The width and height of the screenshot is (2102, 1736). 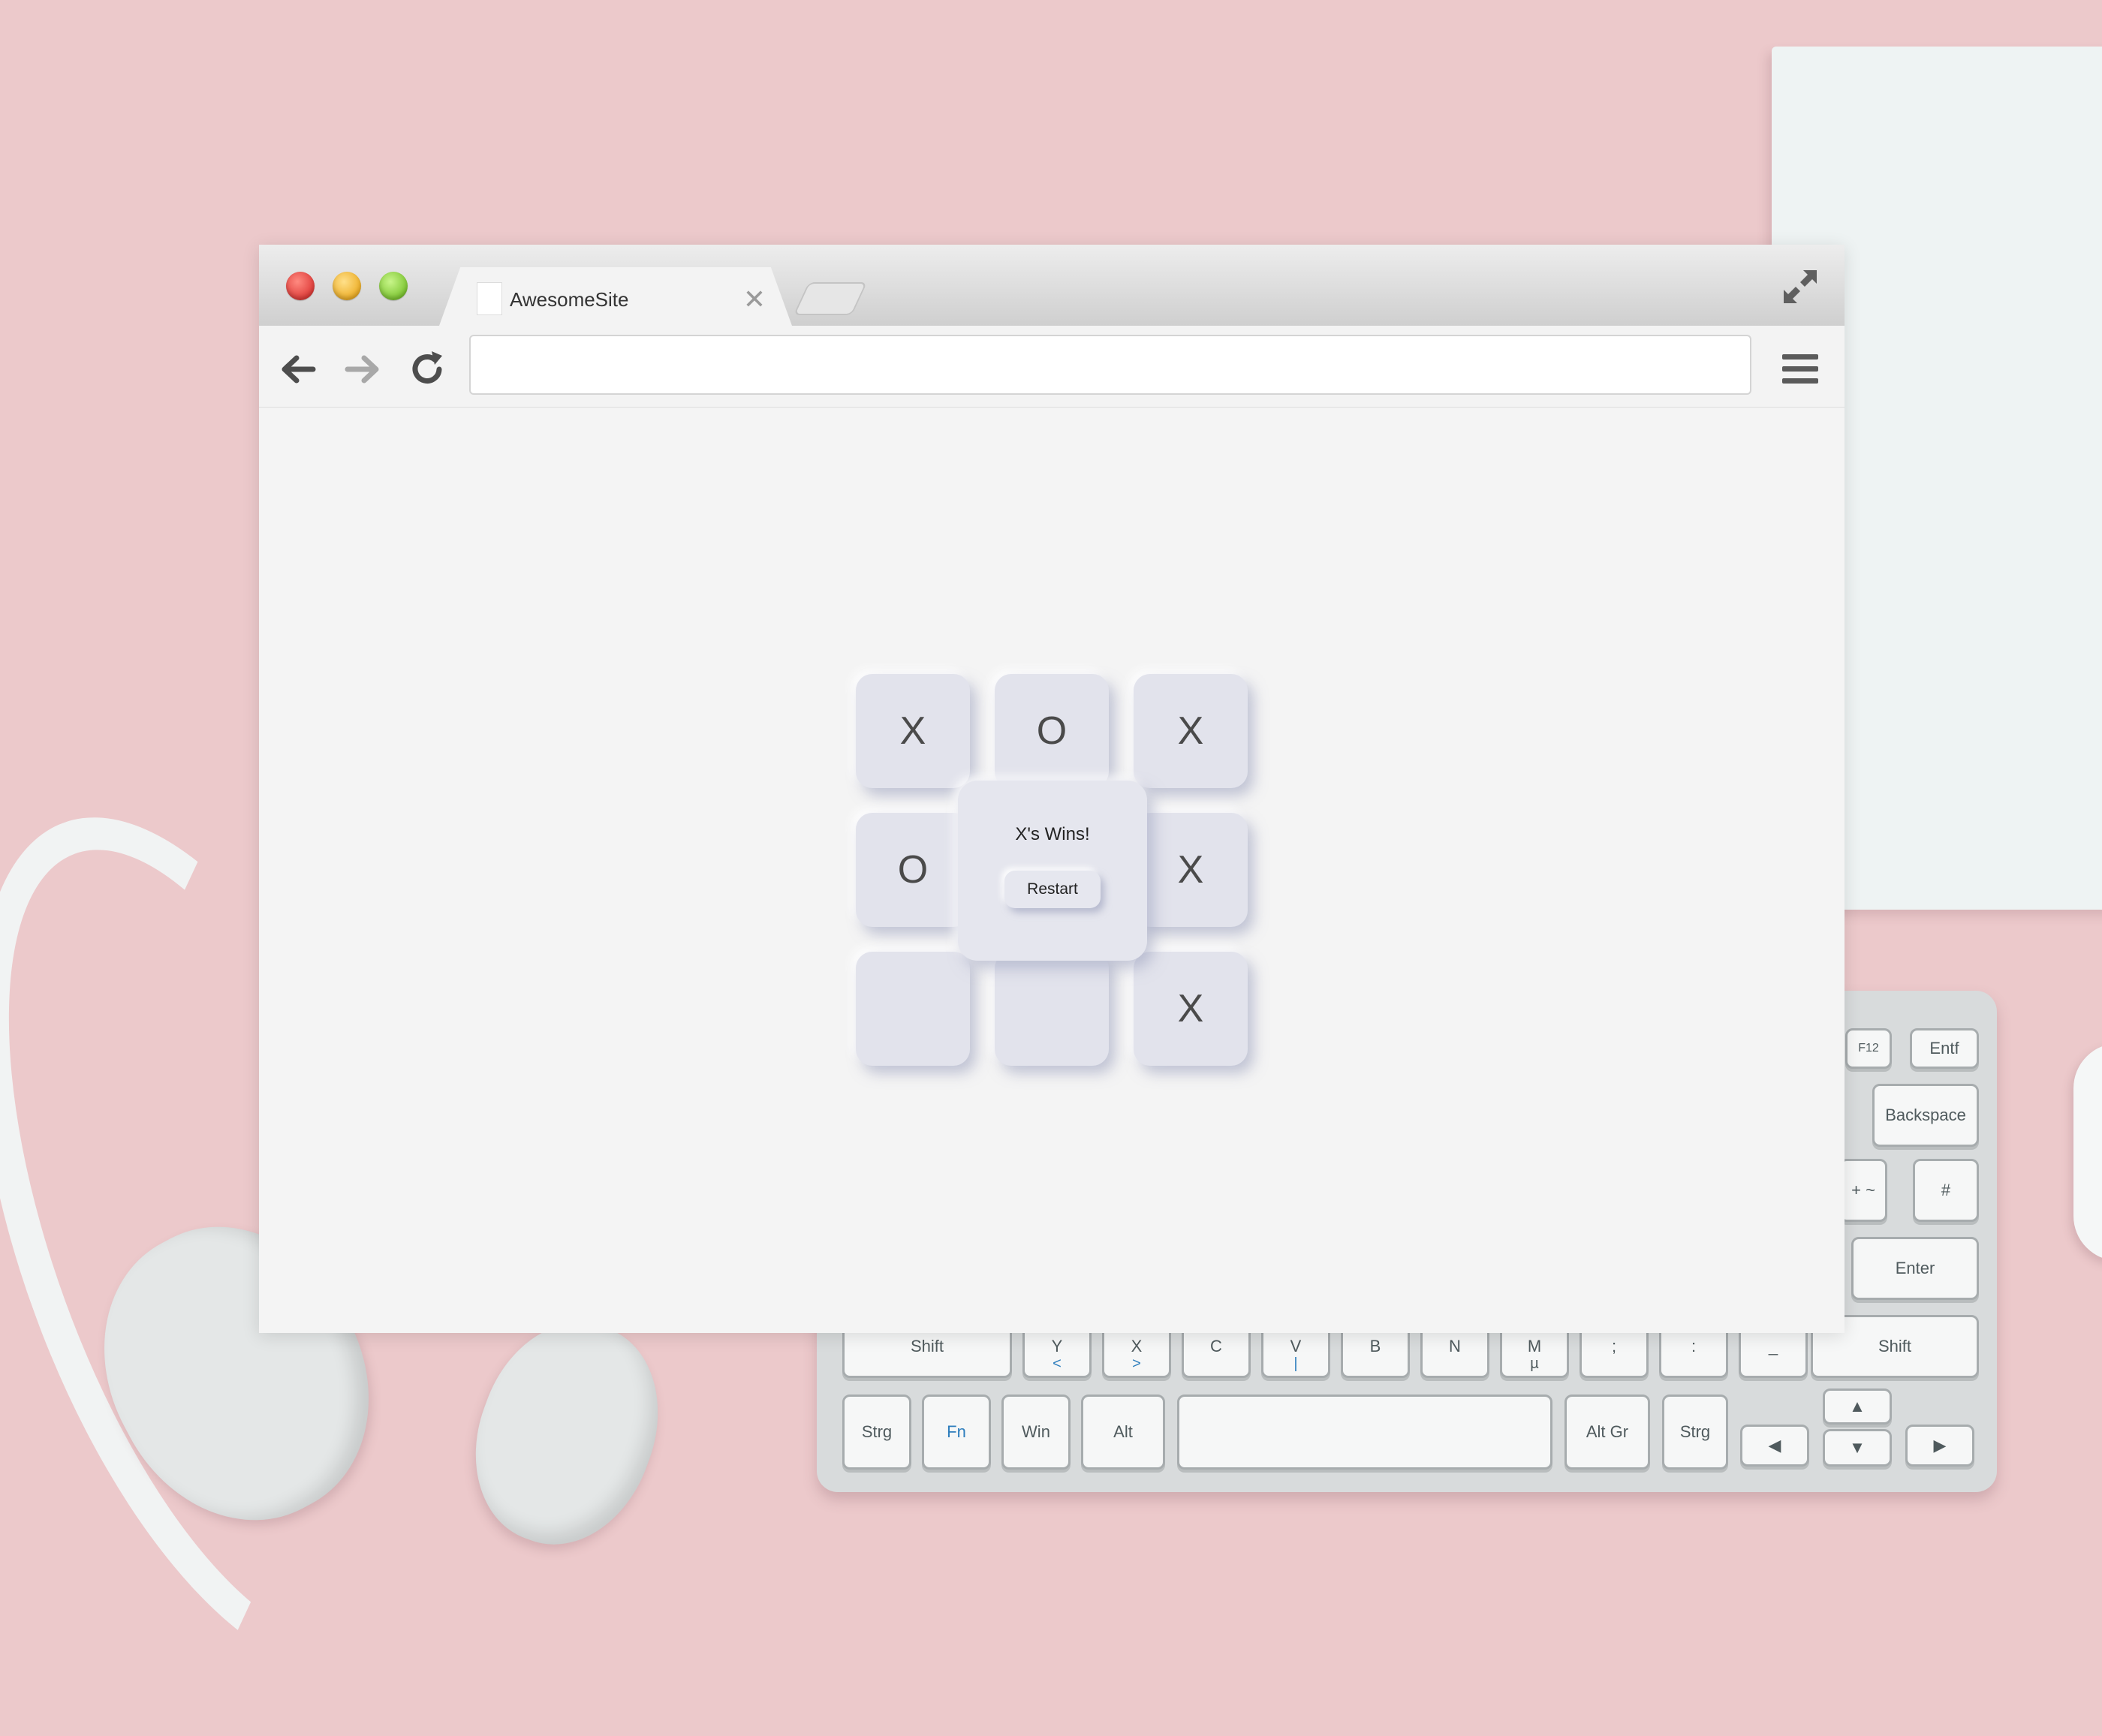 What do you see at coordinates (913, 731) in the screenshot?
I see `board-cell-r1c1: X` at bounding box center [913, 731].